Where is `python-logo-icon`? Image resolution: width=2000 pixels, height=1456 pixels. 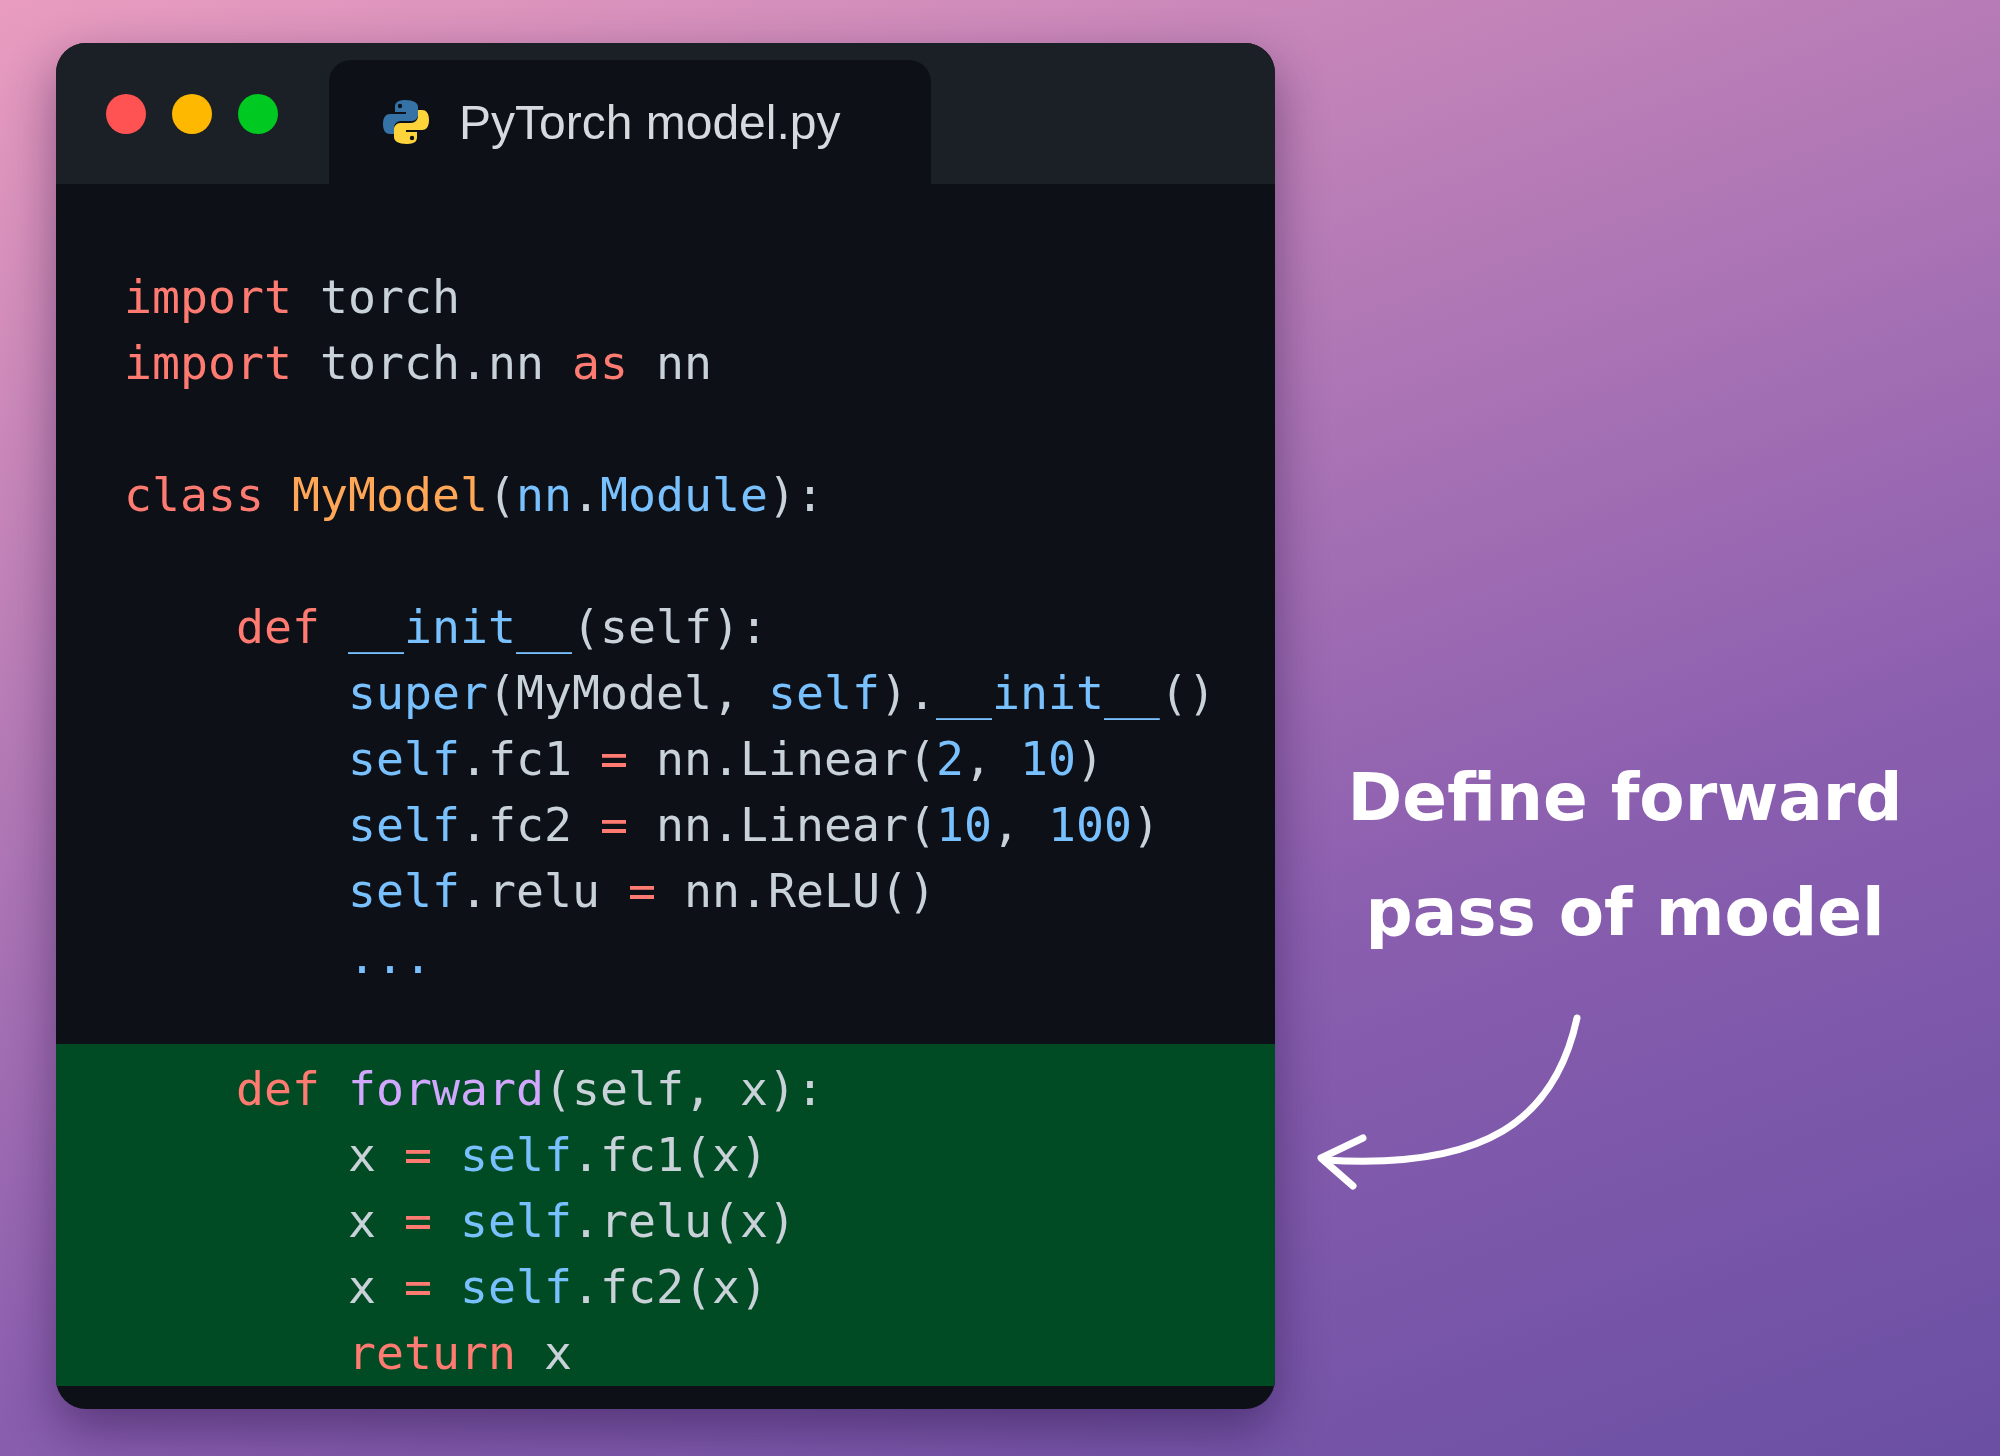
python-logo-icon is located at coordinates (406, 122).